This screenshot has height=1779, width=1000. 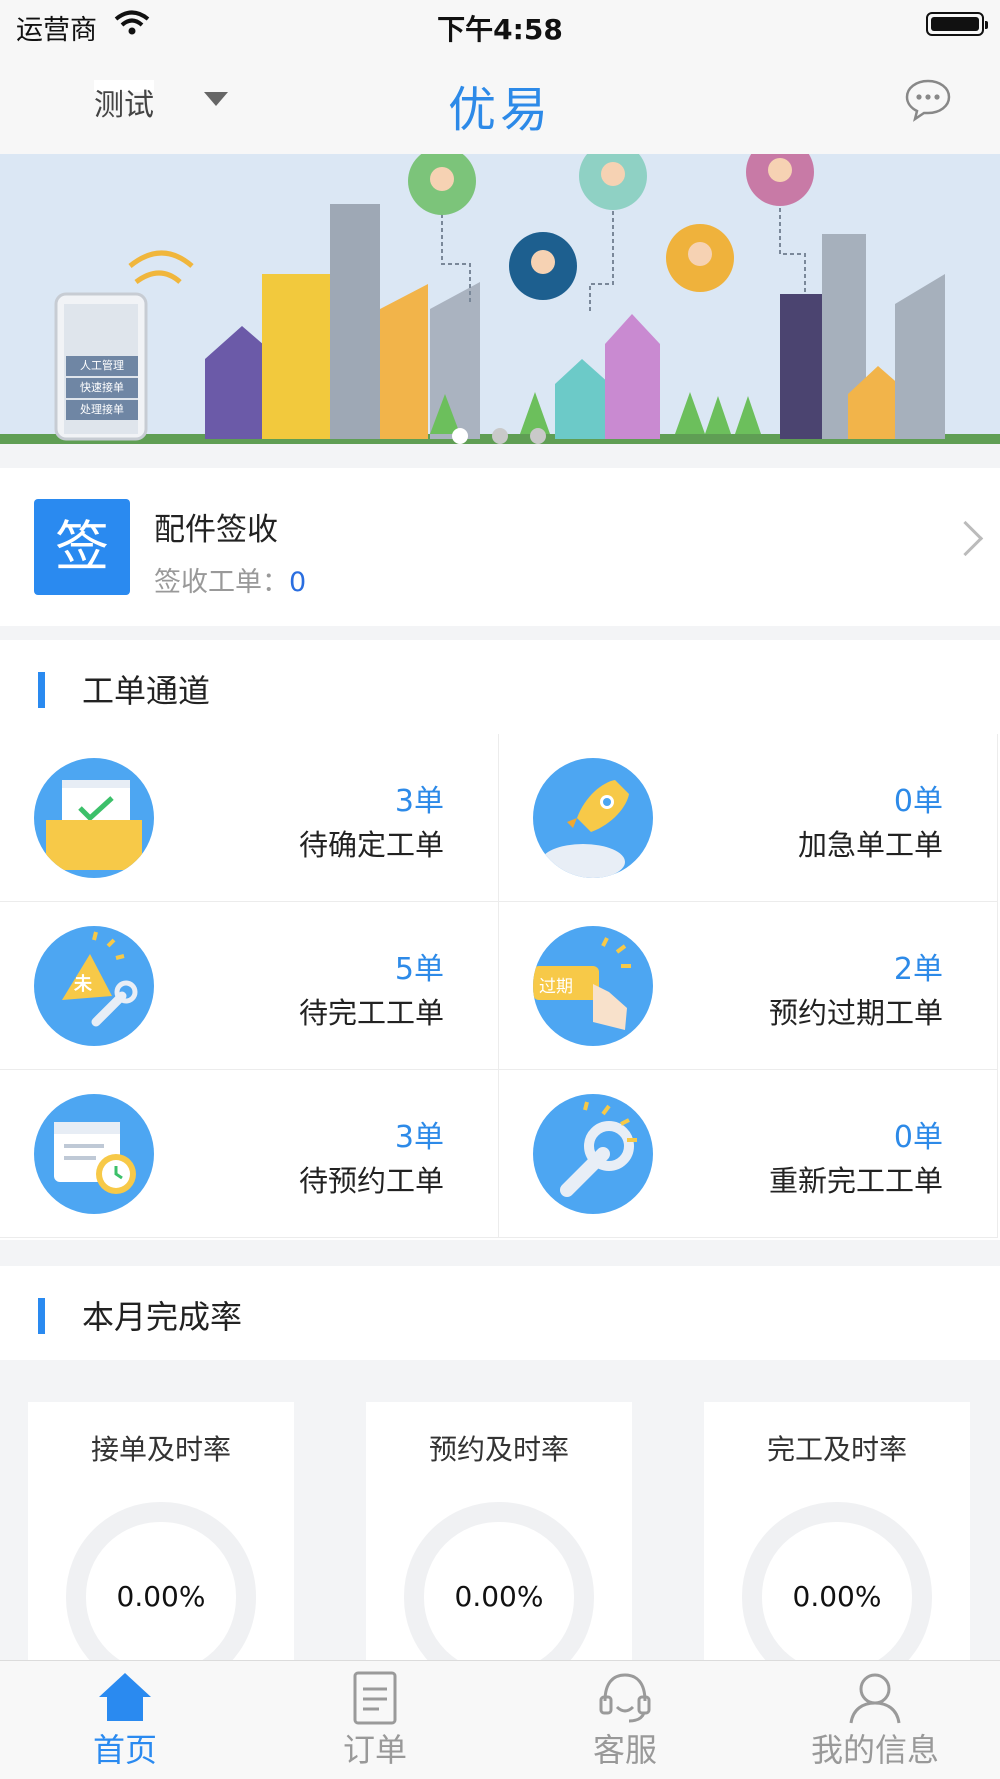 What do you see at coordinates (375, 1697) in the screenshot?
I see `document-icon` at bounding box center [375, 1697].